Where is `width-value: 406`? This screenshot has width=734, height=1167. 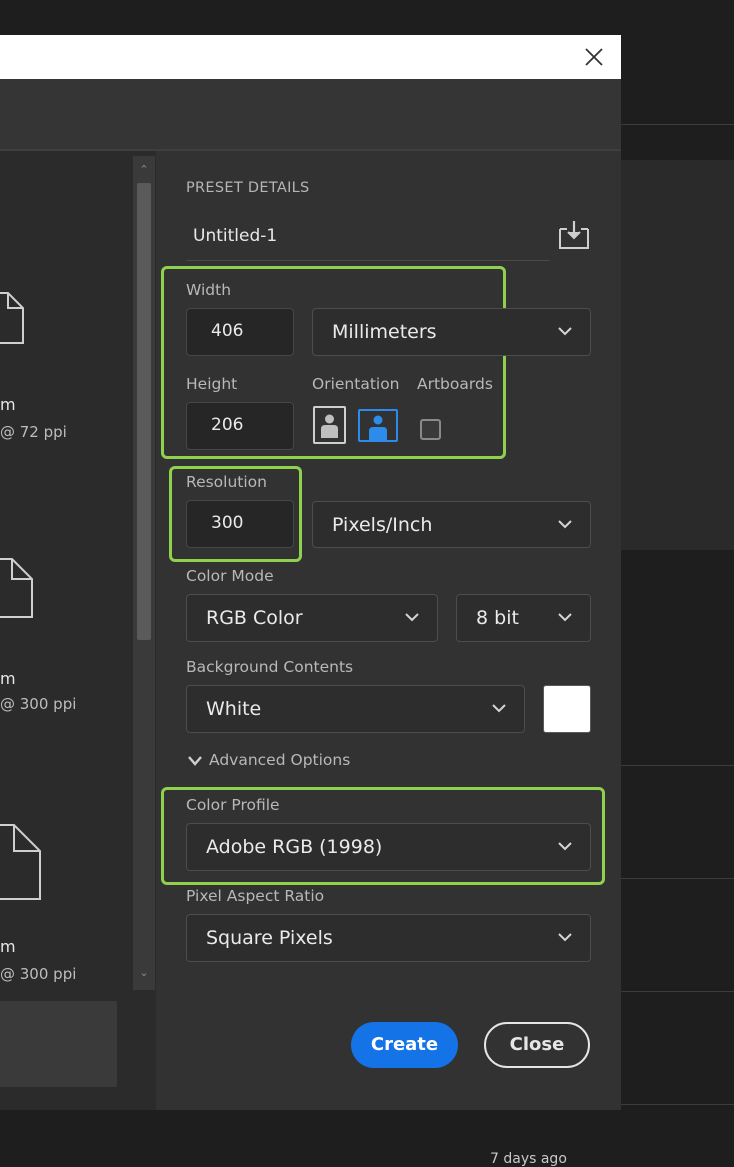
width-value: 406 is located at coordinates (227, 331).